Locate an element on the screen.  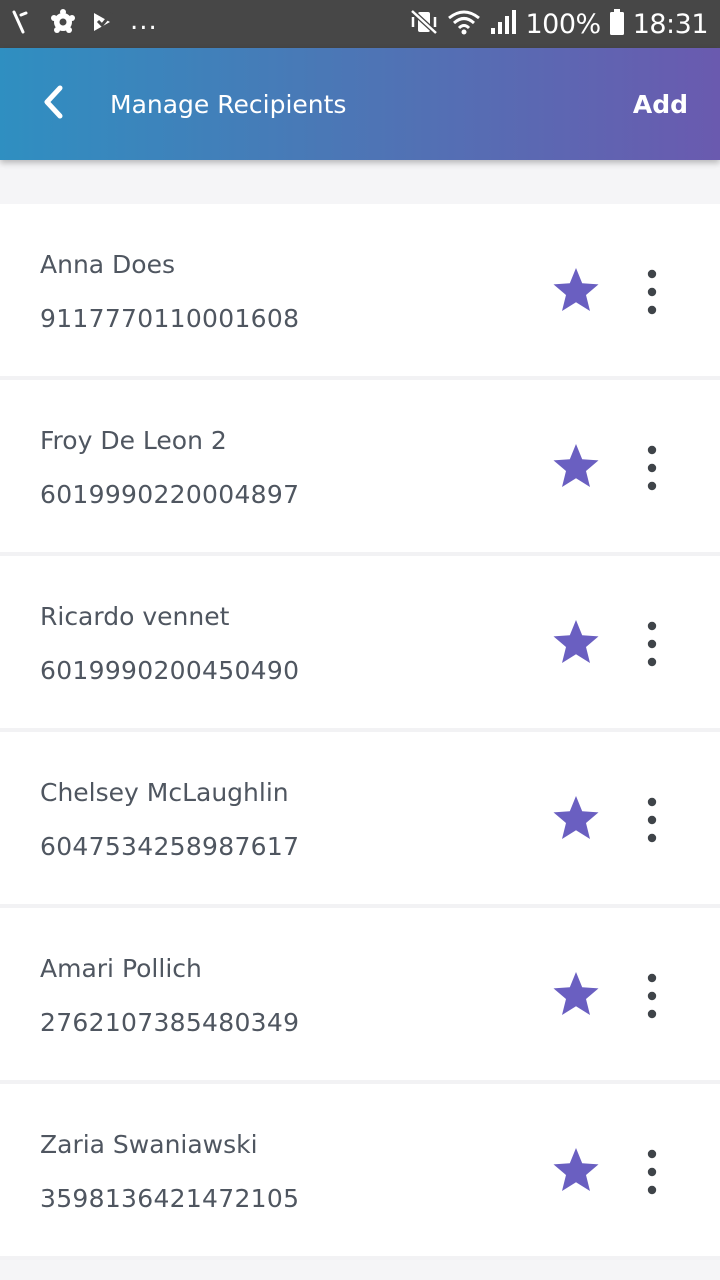
recipient-number: 6047534258987617 is located at coordinates (170, 846).